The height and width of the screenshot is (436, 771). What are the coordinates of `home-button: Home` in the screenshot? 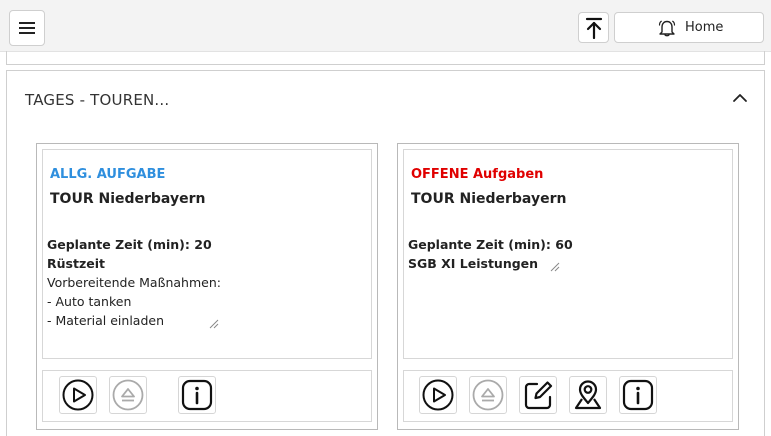 It's located at (689, 27).